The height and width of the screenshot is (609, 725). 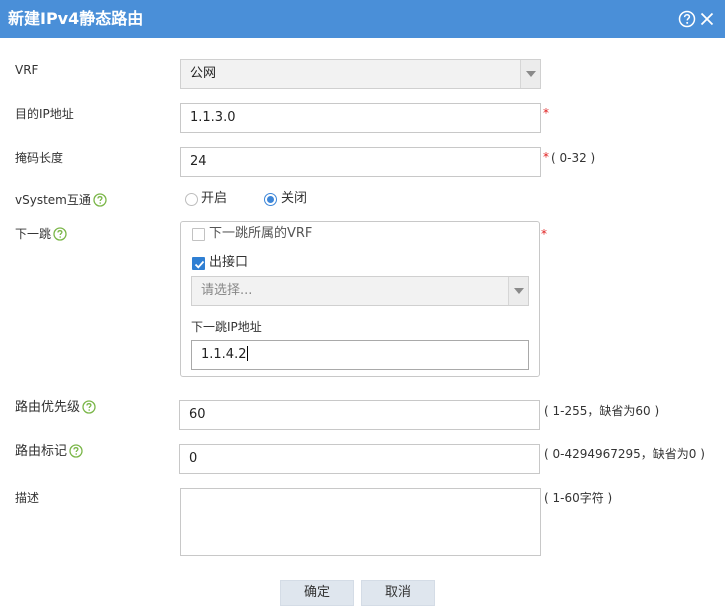 I want to click on text-cursor, so click(x=248, y=353).